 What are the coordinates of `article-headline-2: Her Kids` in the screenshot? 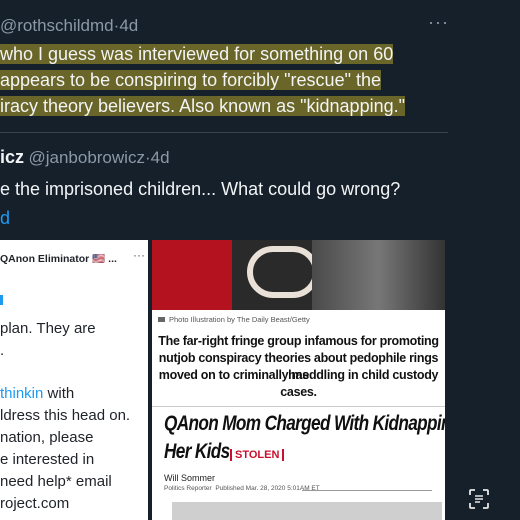 It's located at (197, 451).